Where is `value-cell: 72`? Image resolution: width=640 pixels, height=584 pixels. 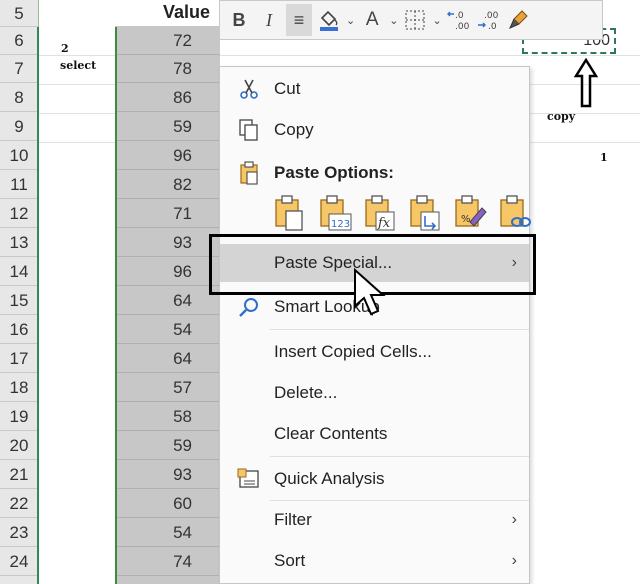 value-cell: 72 is located at coordinates (168, 41).